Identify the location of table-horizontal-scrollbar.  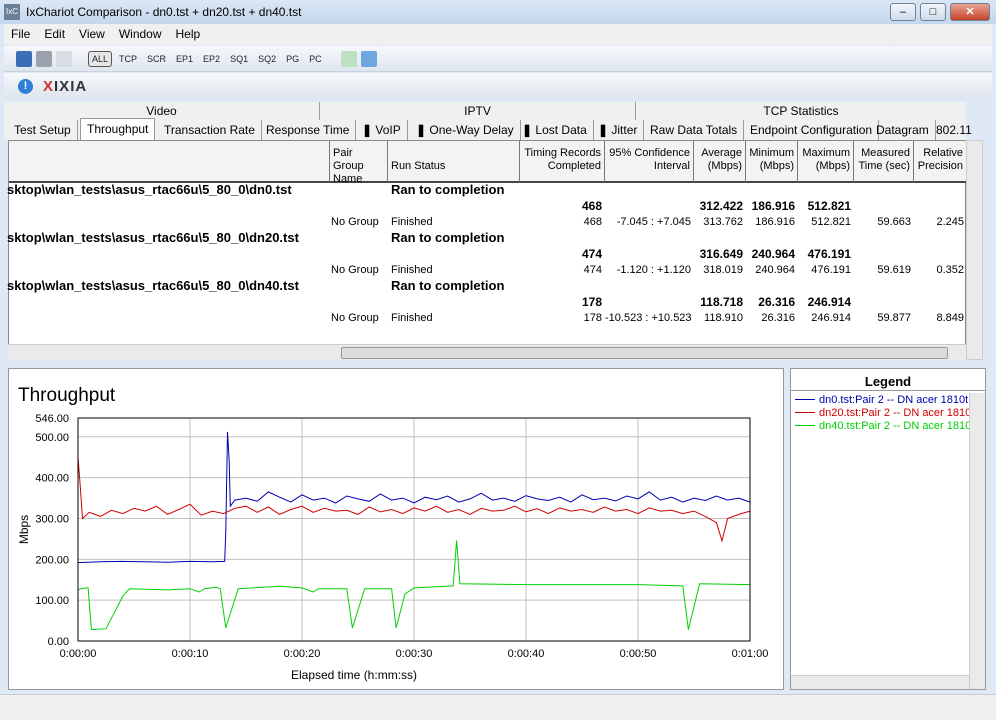
(487, 352).